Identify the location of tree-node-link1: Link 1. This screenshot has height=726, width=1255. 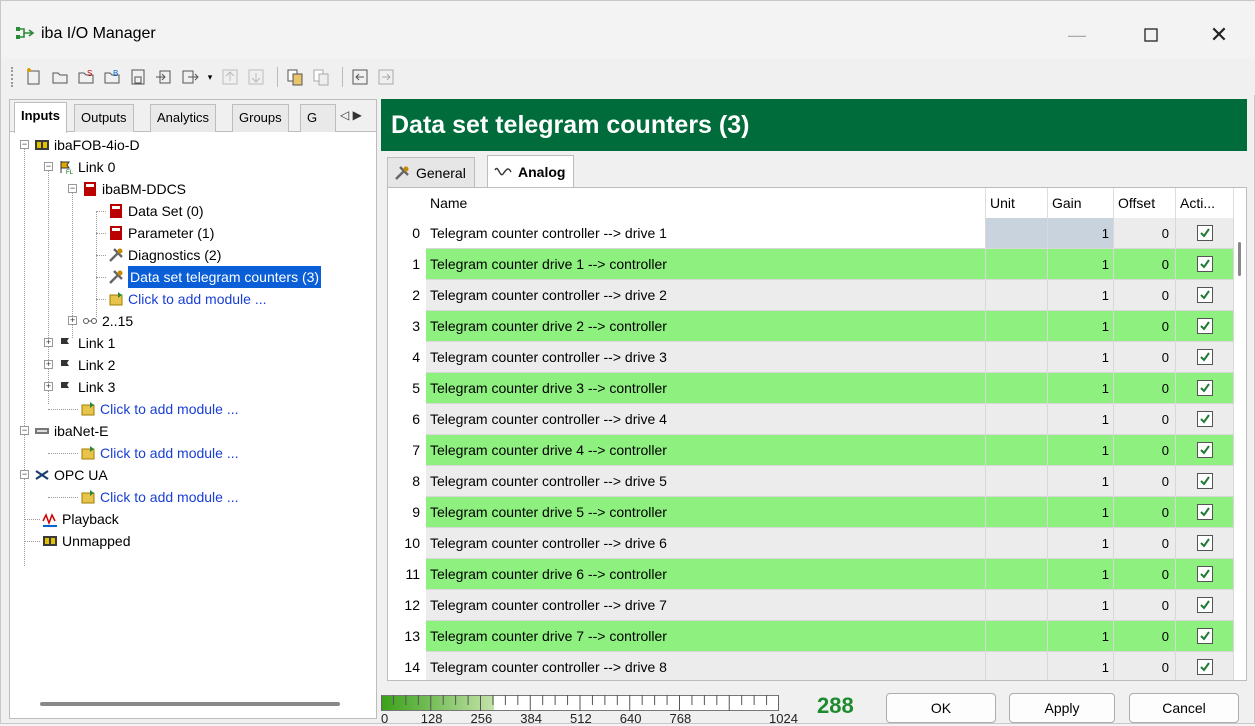
(86, 343).